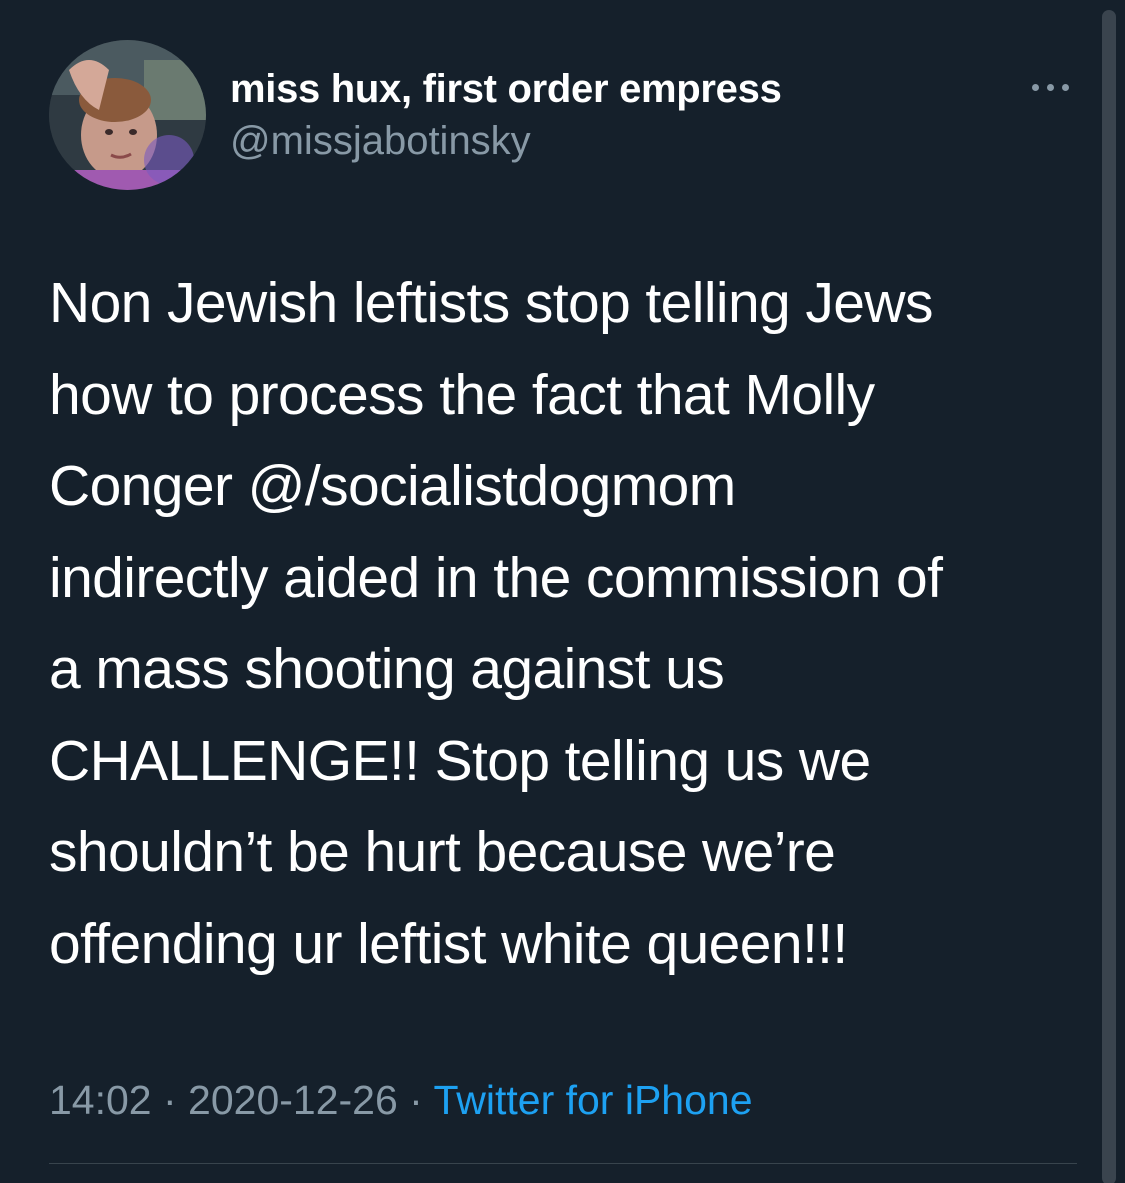 The width and height of the screenshot is (1125, 1183). I want to click on avatar, so click(127, 115).